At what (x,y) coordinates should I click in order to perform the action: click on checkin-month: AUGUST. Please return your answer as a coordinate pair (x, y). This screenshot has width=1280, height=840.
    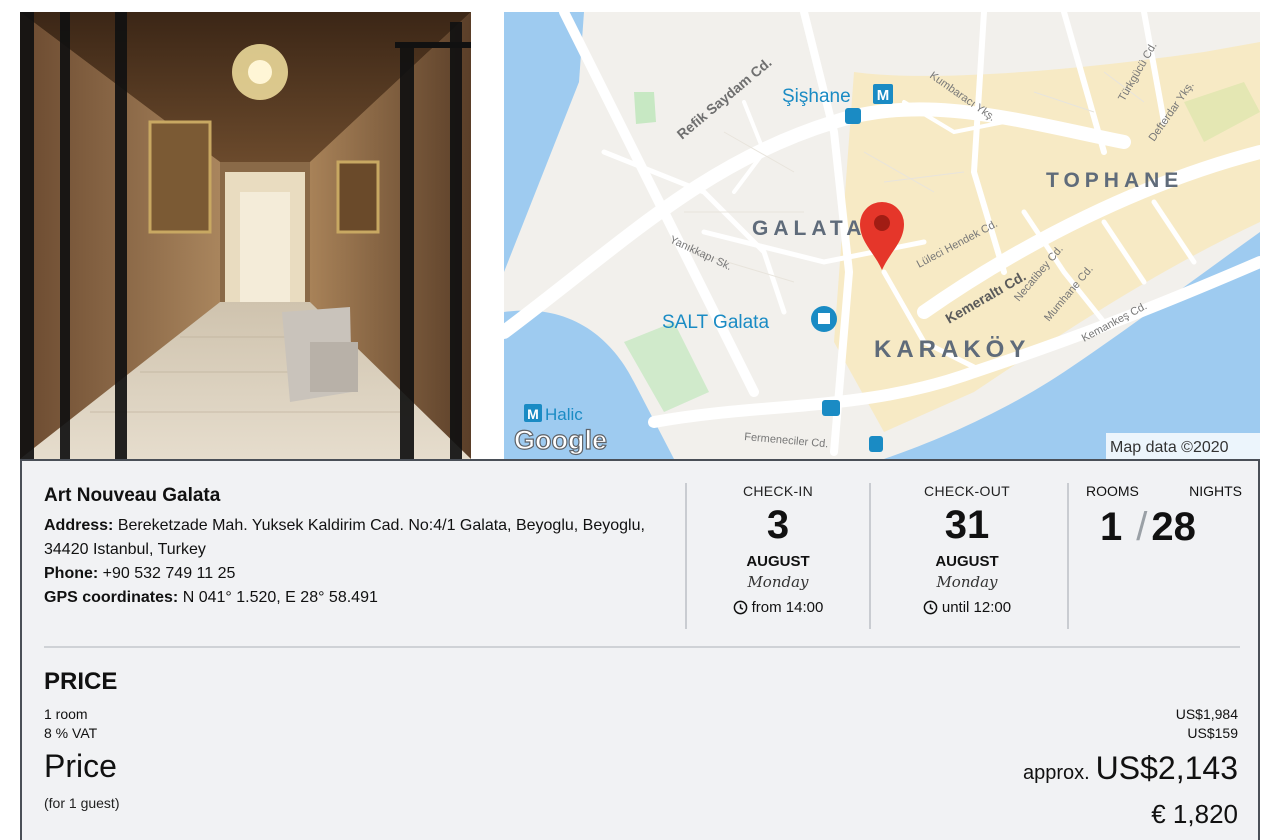
    Looking at the image, I should click on (778, 561).